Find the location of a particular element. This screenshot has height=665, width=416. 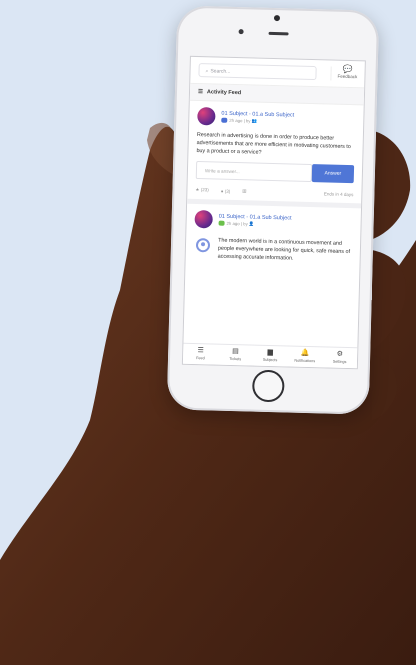

top-bar: ⌕ Search... 💬 Feedback is located at coordinates (277, 72).